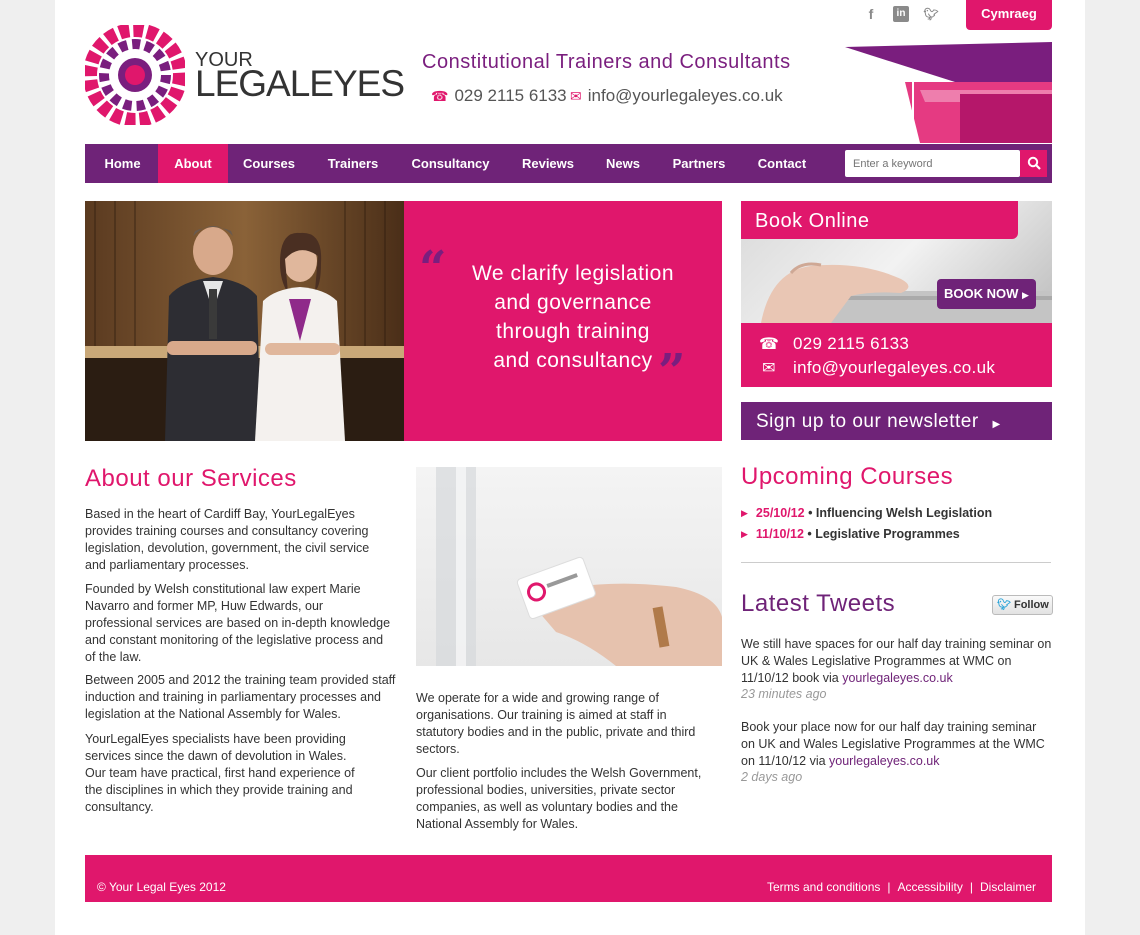 The image size is (1140, 935). I want to click on search-icon, so click(1034, 163).